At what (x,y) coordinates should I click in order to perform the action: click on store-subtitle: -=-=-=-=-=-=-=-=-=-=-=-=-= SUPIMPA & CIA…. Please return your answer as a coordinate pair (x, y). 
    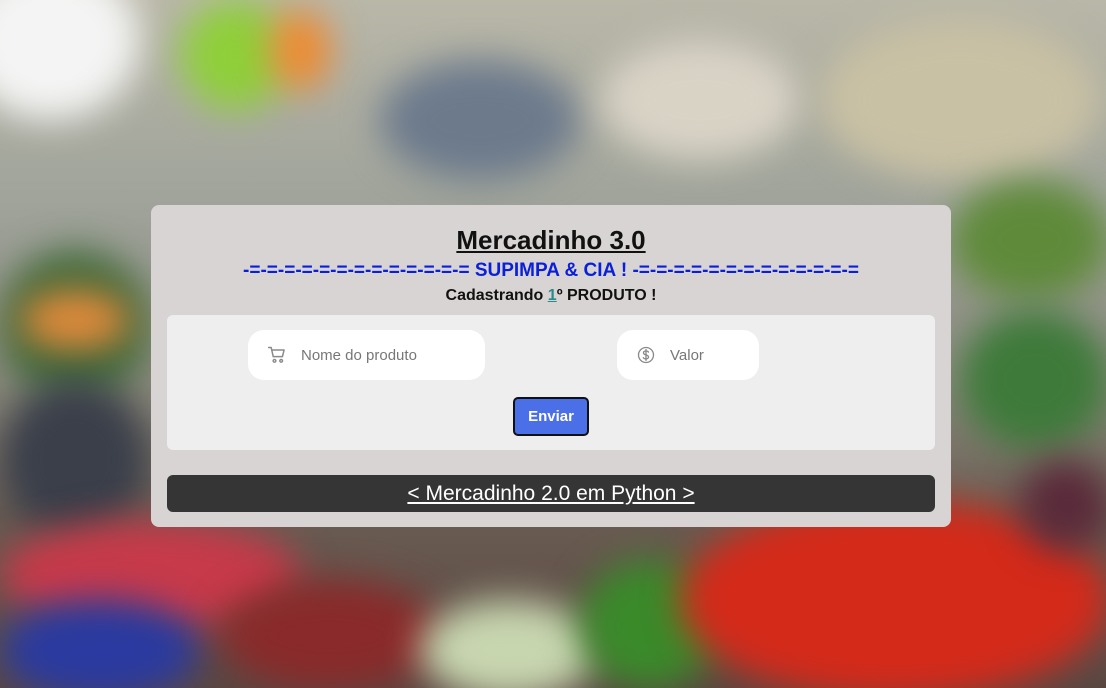
    Looking at the image, I should click on (551, 270).